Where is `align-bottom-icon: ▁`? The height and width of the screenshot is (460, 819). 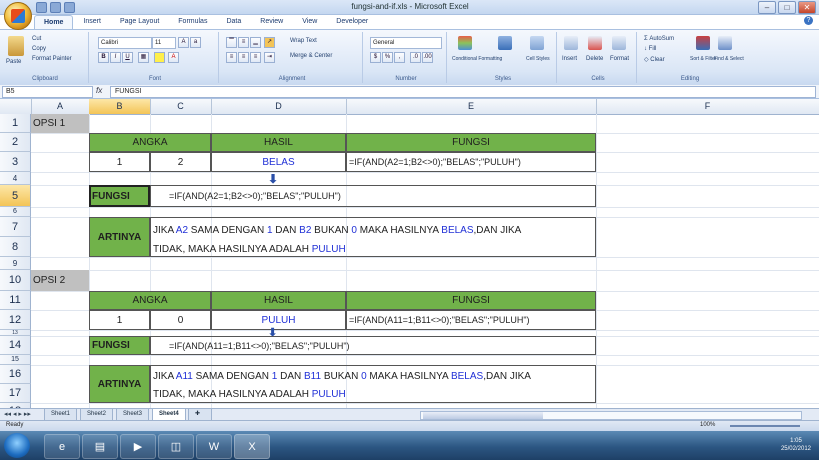 align-bottom-icon: ▁ is located at coordinates (255, 42).